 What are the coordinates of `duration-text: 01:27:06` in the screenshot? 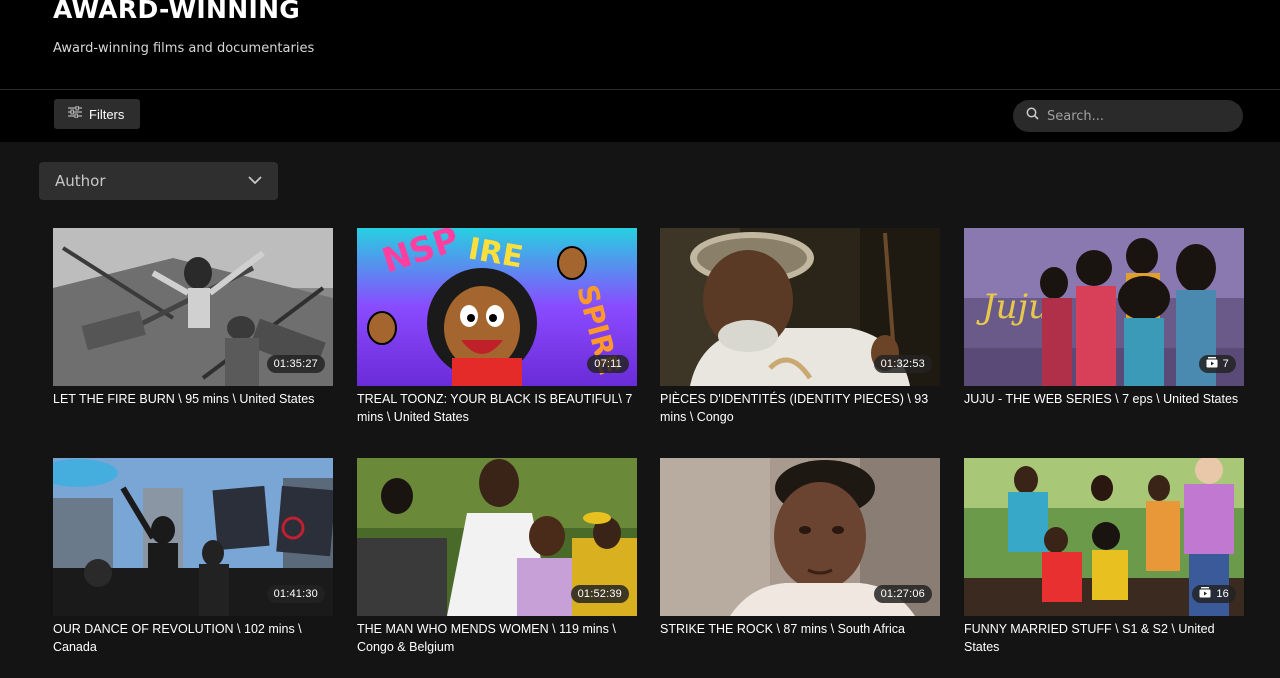 It's located at (902, 594).